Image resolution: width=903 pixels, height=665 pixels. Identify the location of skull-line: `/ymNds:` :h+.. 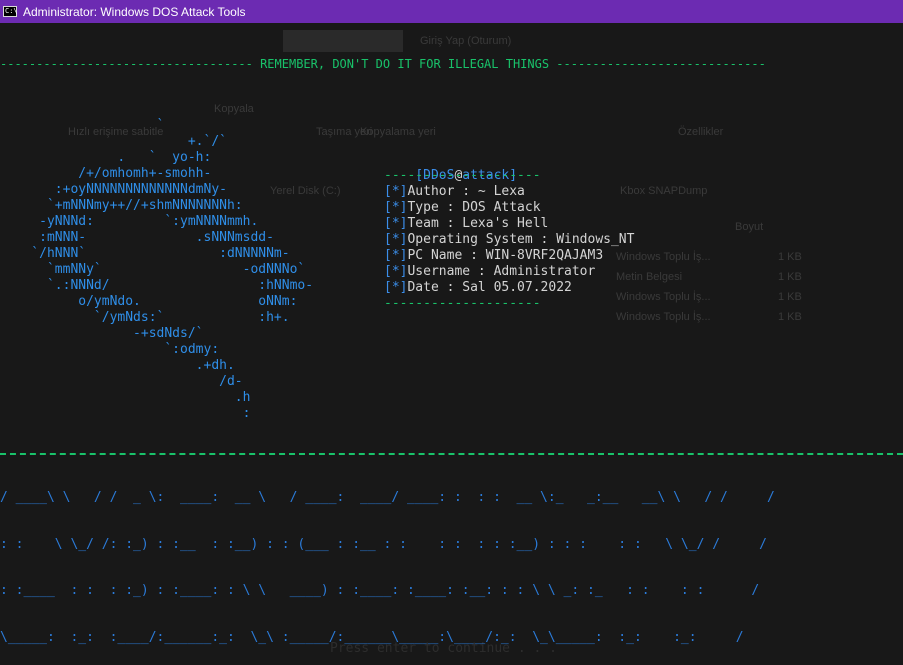
(145, 317).